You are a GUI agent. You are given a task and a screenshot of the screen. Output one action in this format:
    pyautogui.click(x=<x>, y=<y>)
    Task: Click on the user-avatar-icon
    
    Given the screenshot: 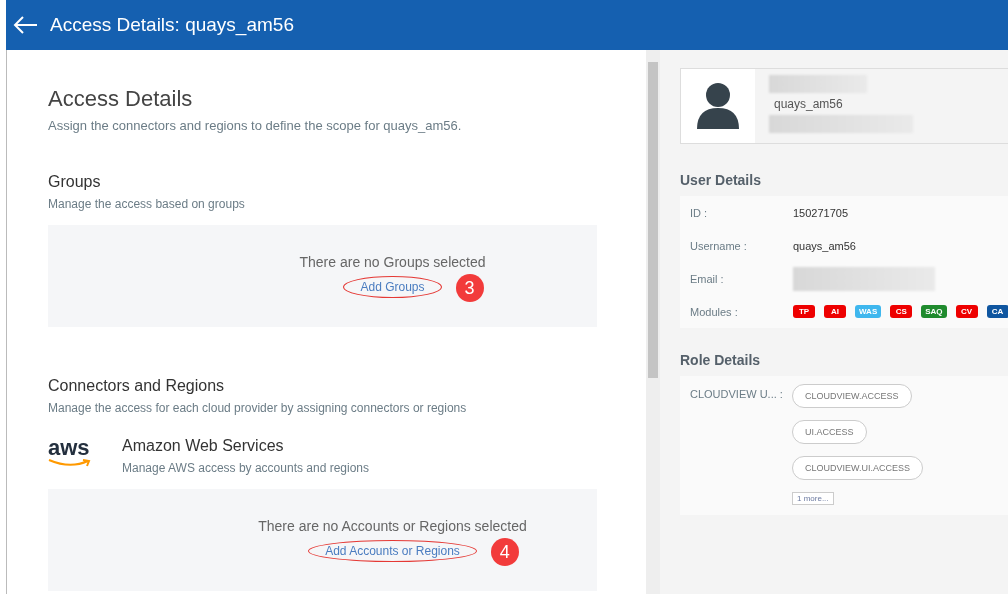 What is the action you would take?
    pyautogui.click(x=718, y=106)
    